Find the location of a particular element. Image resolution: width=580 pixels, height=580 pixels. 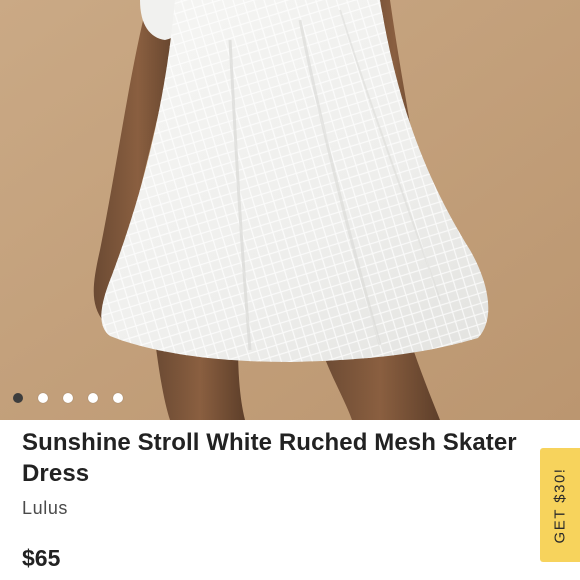

promo-label: GET $30! is located at coordinates (560, 505).